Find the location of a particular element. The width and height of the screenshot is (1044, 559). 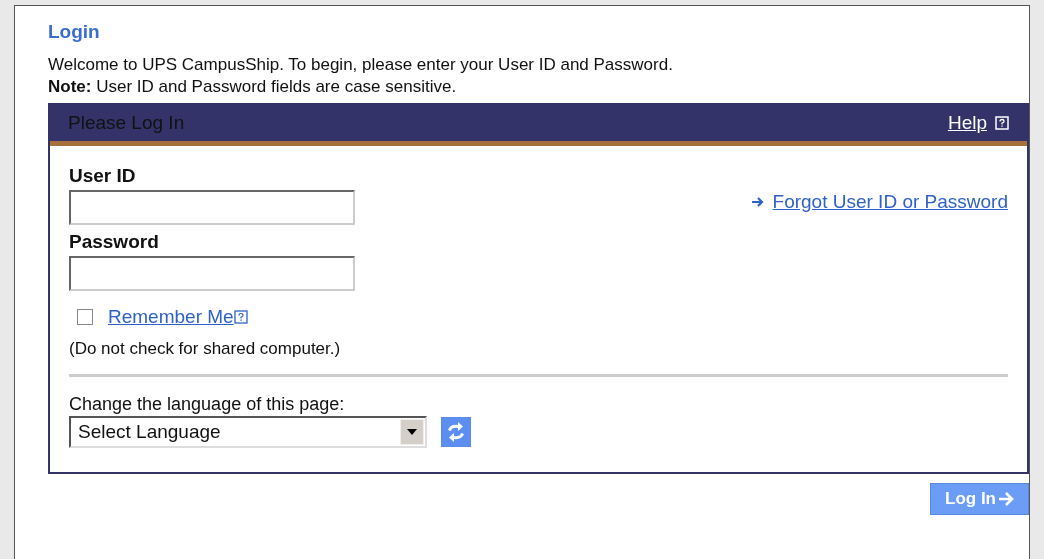

help-link: Help is located at coordinates (978, 123).